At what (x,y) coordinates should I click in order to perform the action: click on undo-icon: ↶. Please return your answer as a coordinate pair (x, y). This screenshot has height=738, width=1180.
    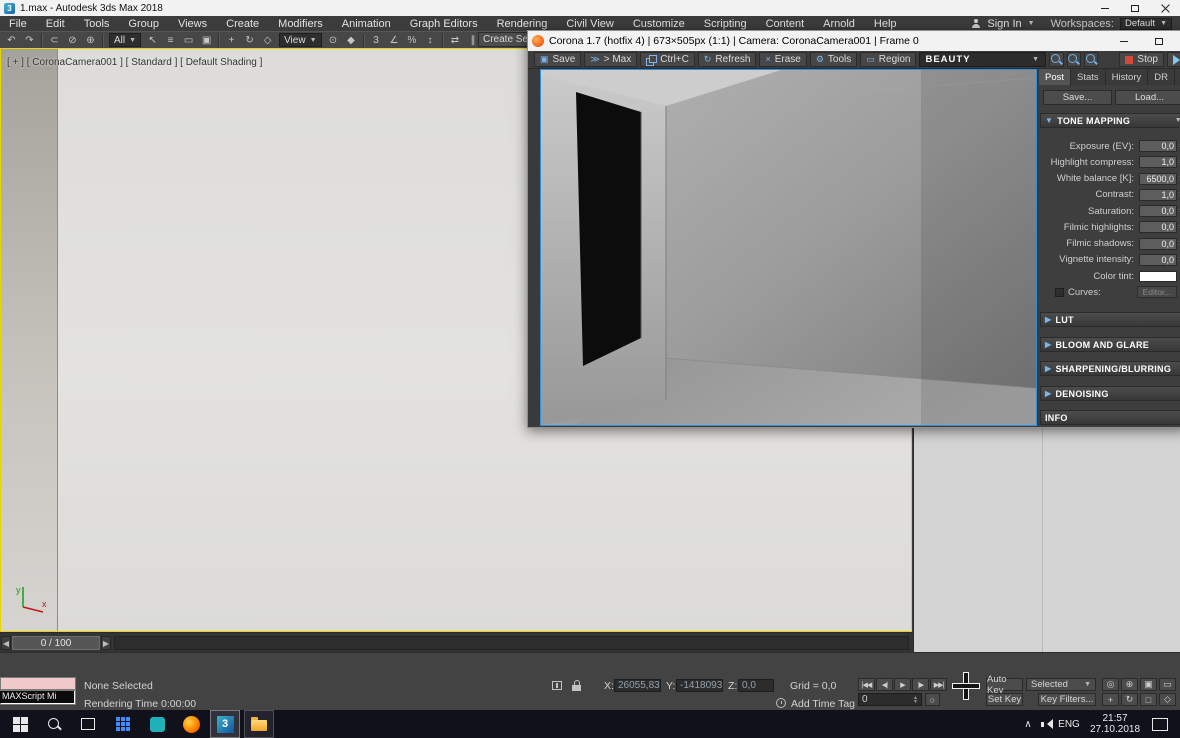
    Looking at the image, I should click on (11, 40).